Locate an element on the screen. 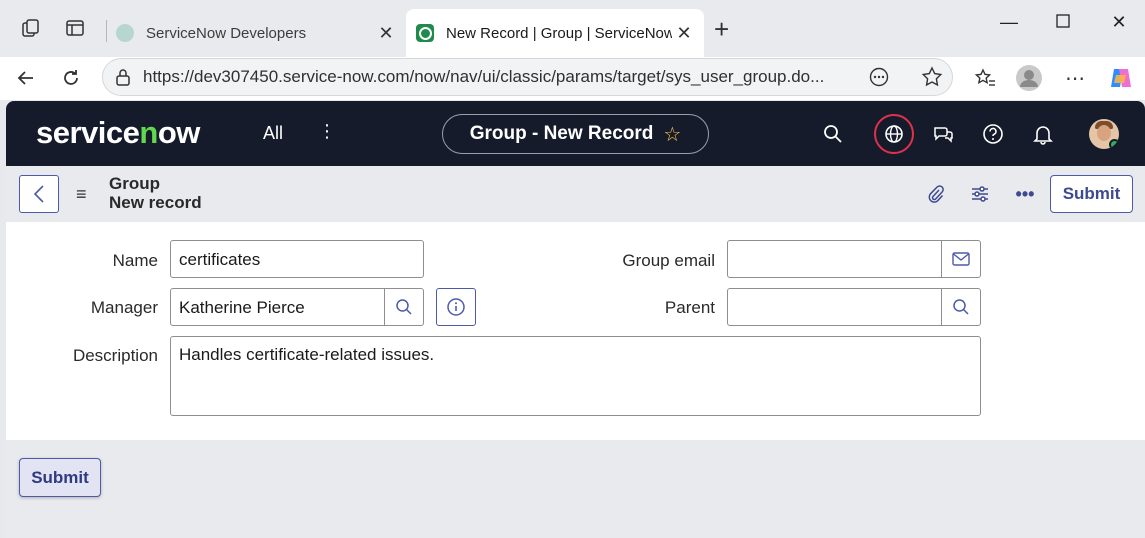 This screenshot has height=538, width=1145. servicenow-logo: servicenow is located at coordinates (118, 133).